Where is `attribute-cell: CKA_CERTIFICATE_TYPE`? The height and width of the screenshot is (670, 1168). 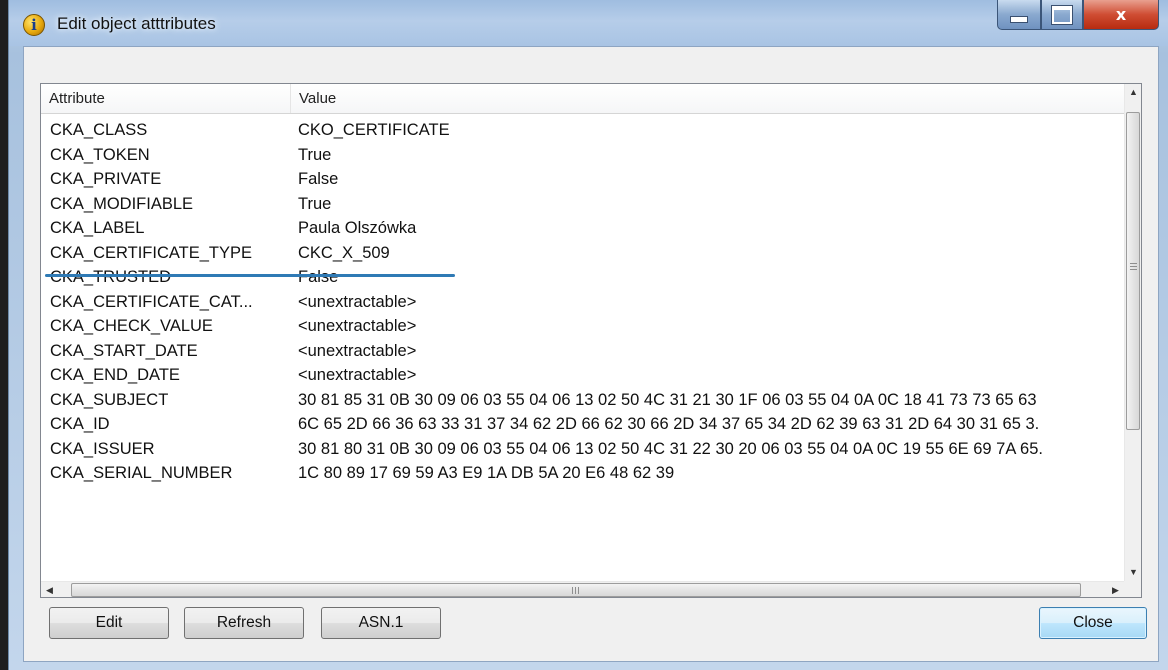 attribute-cell: CKA_CERTIFICATE_TYPE is located at coordinates (151, 252).